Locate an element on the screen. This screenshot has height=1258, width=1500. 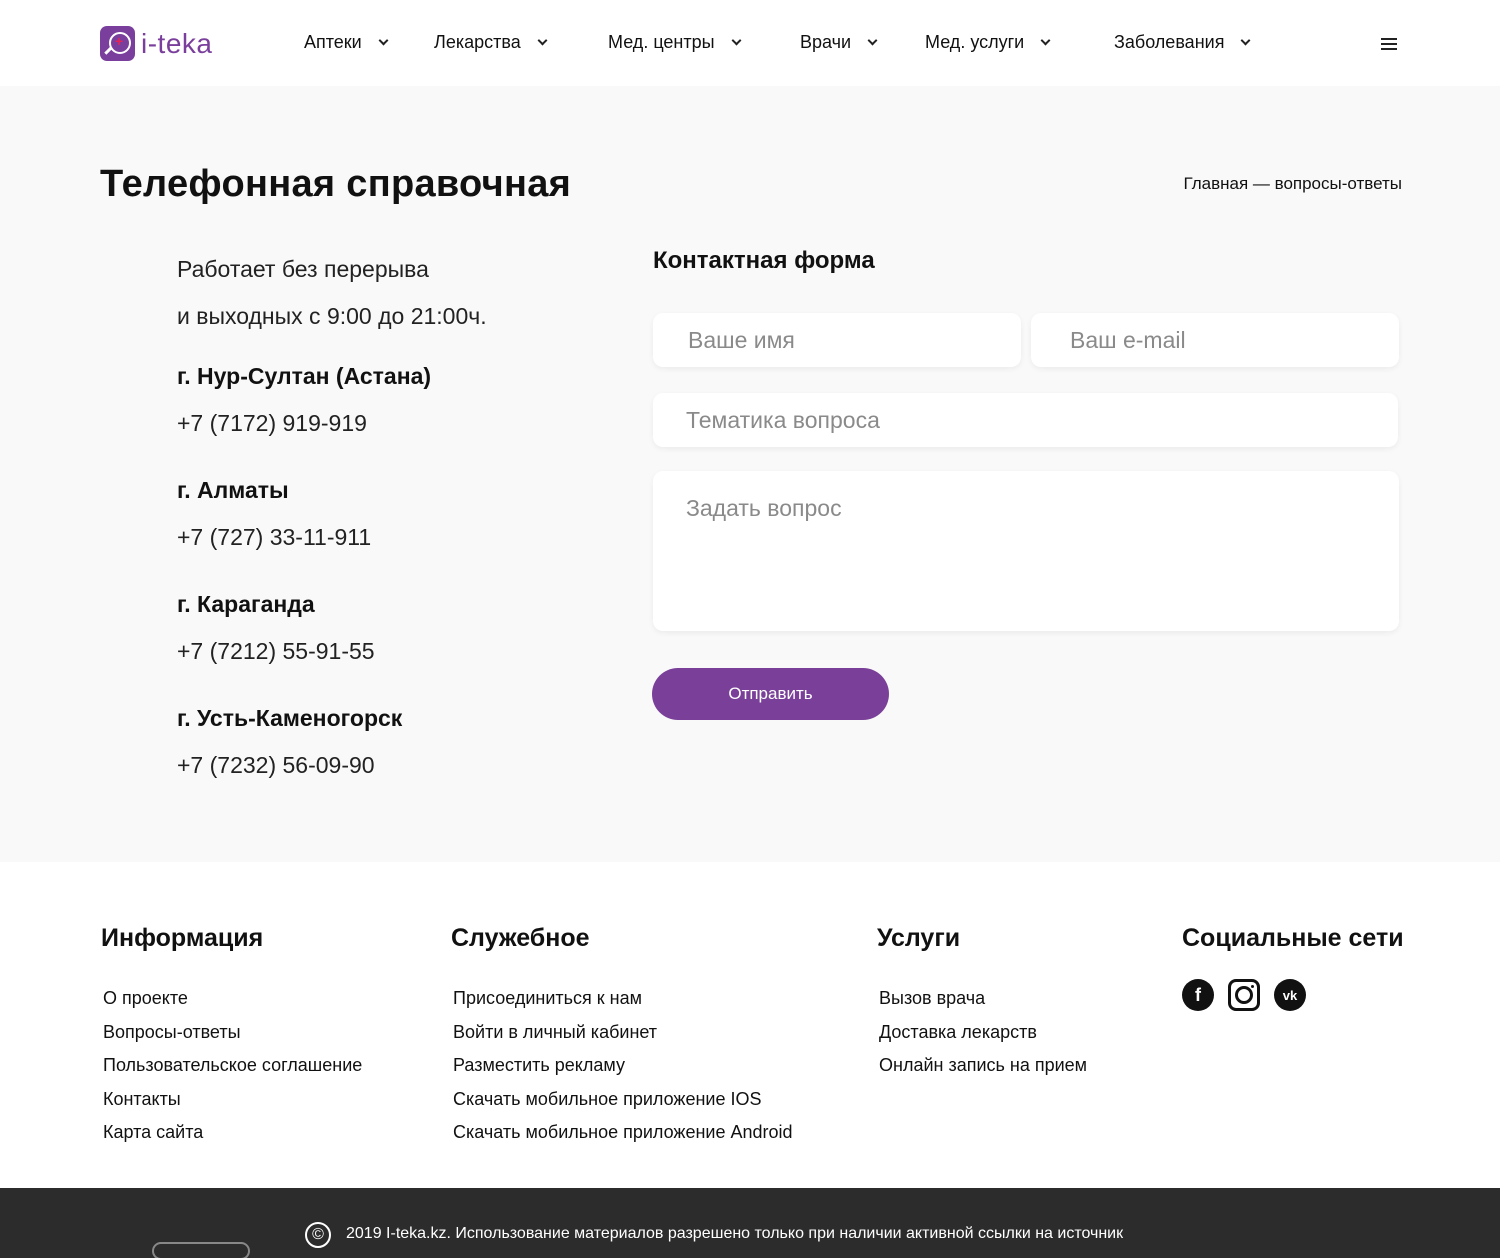
nav-item-doctors: Врачи is located at coordinates (839, 42).